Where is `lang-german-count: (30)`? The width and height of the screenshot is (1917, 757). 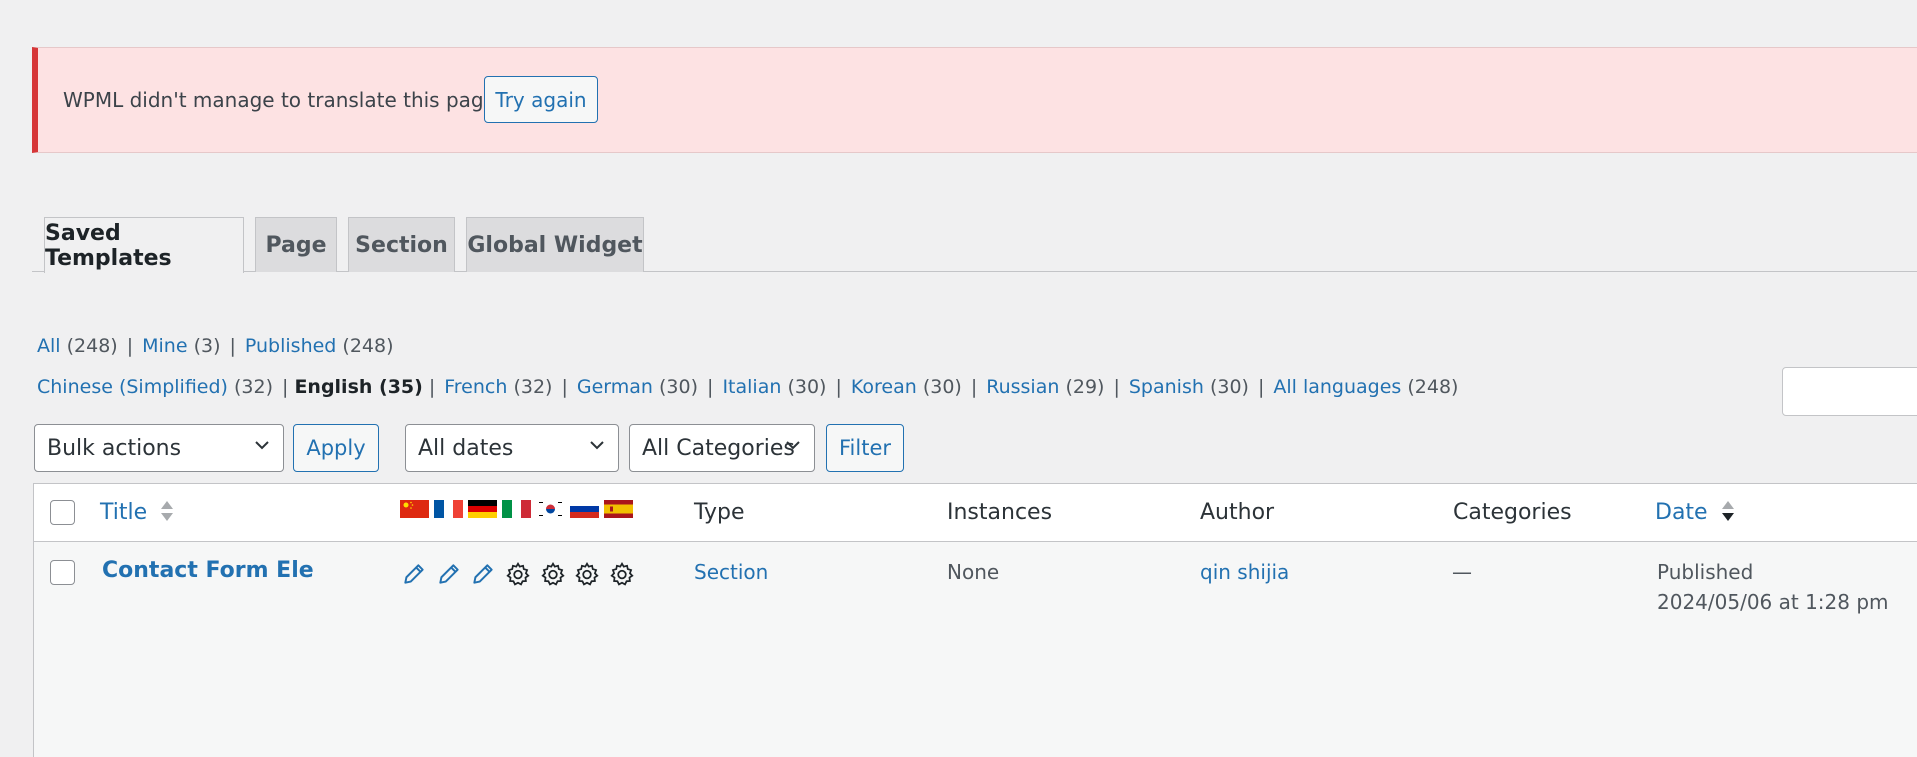
lang-german-count: (30) is located at coordinates (679, 387).